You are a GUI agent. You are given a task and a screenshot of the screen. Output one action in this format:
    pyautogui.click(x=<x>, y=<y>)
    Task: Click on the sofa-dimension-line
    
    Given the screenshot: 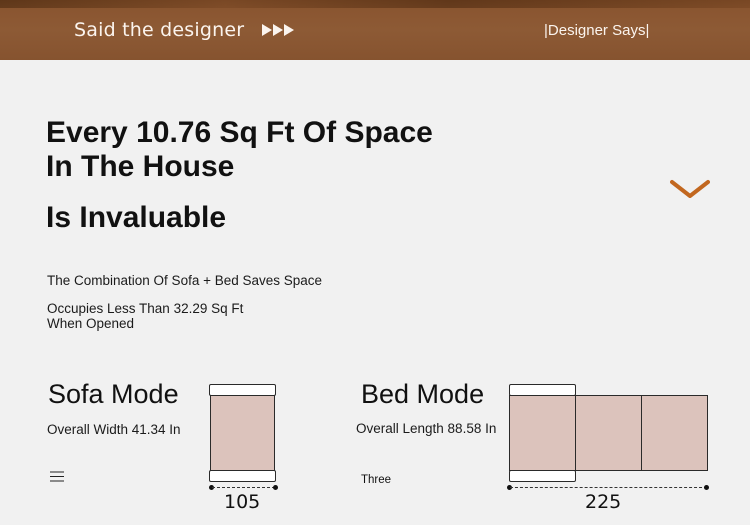 What is the action you would take?
    pyautogui.click(x=243, y=487)
    